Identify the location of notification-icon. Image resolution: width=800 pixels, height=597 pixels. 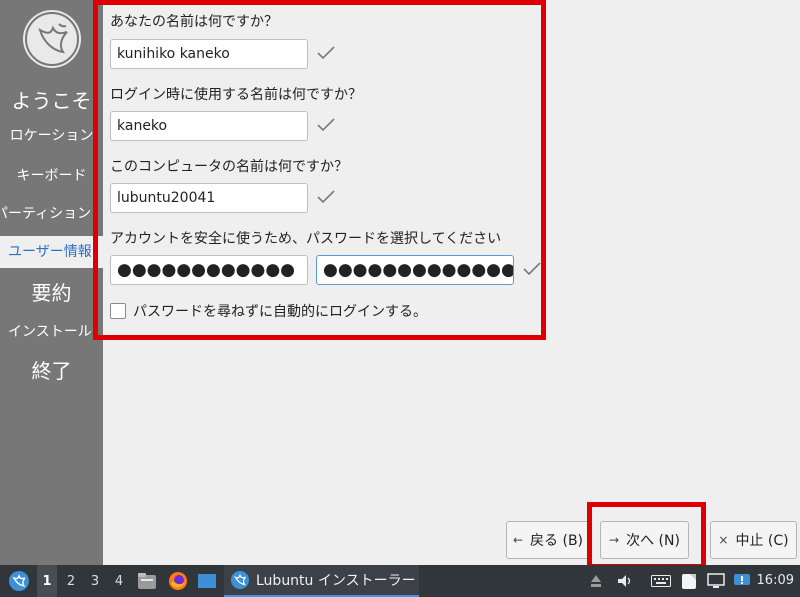
(742, 581).